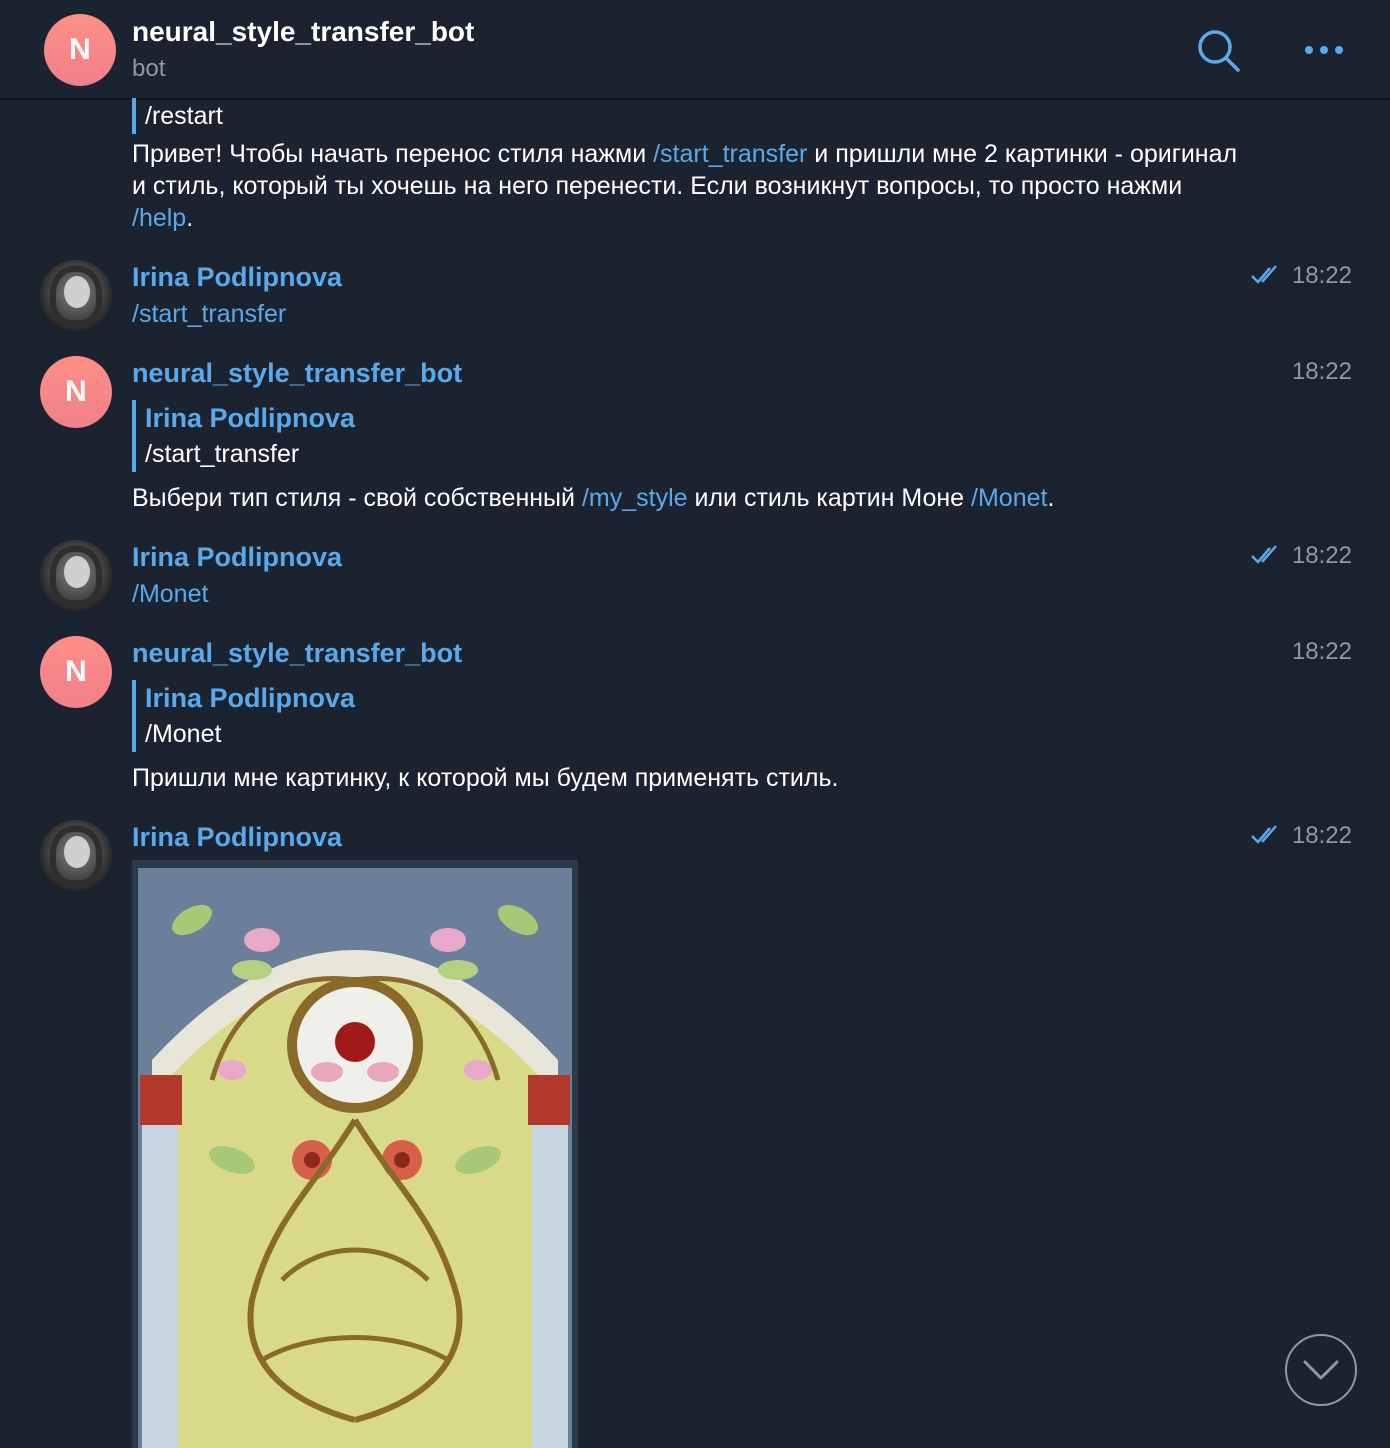 The width and height of the screenshot is (1390, 1448). I want to click on message-text: /Monet, so click(687, 594).